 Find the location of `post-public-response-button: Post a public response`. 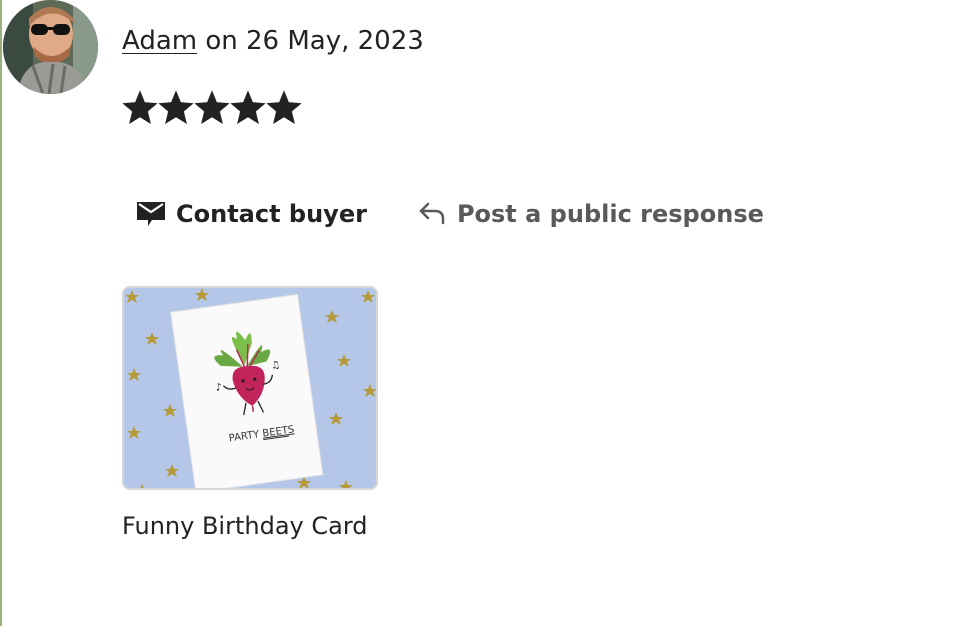

post-public-response-button: Post a public response is located at coordinates (590, 214).